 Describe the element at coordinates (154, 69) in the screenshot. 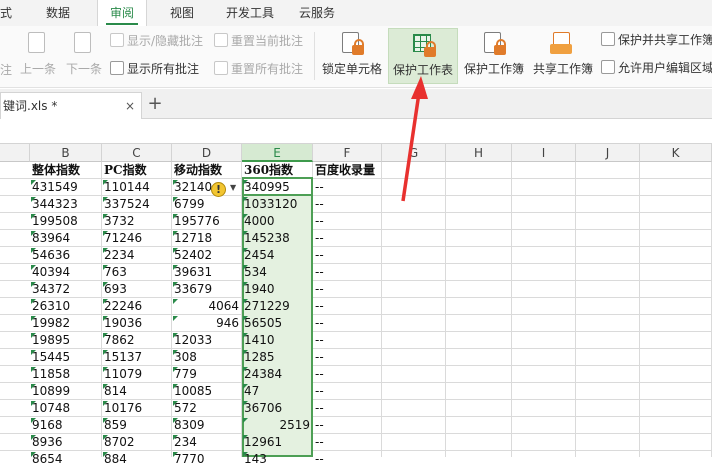

I see `show-all-comments-button: 显示所有批注` at that location.